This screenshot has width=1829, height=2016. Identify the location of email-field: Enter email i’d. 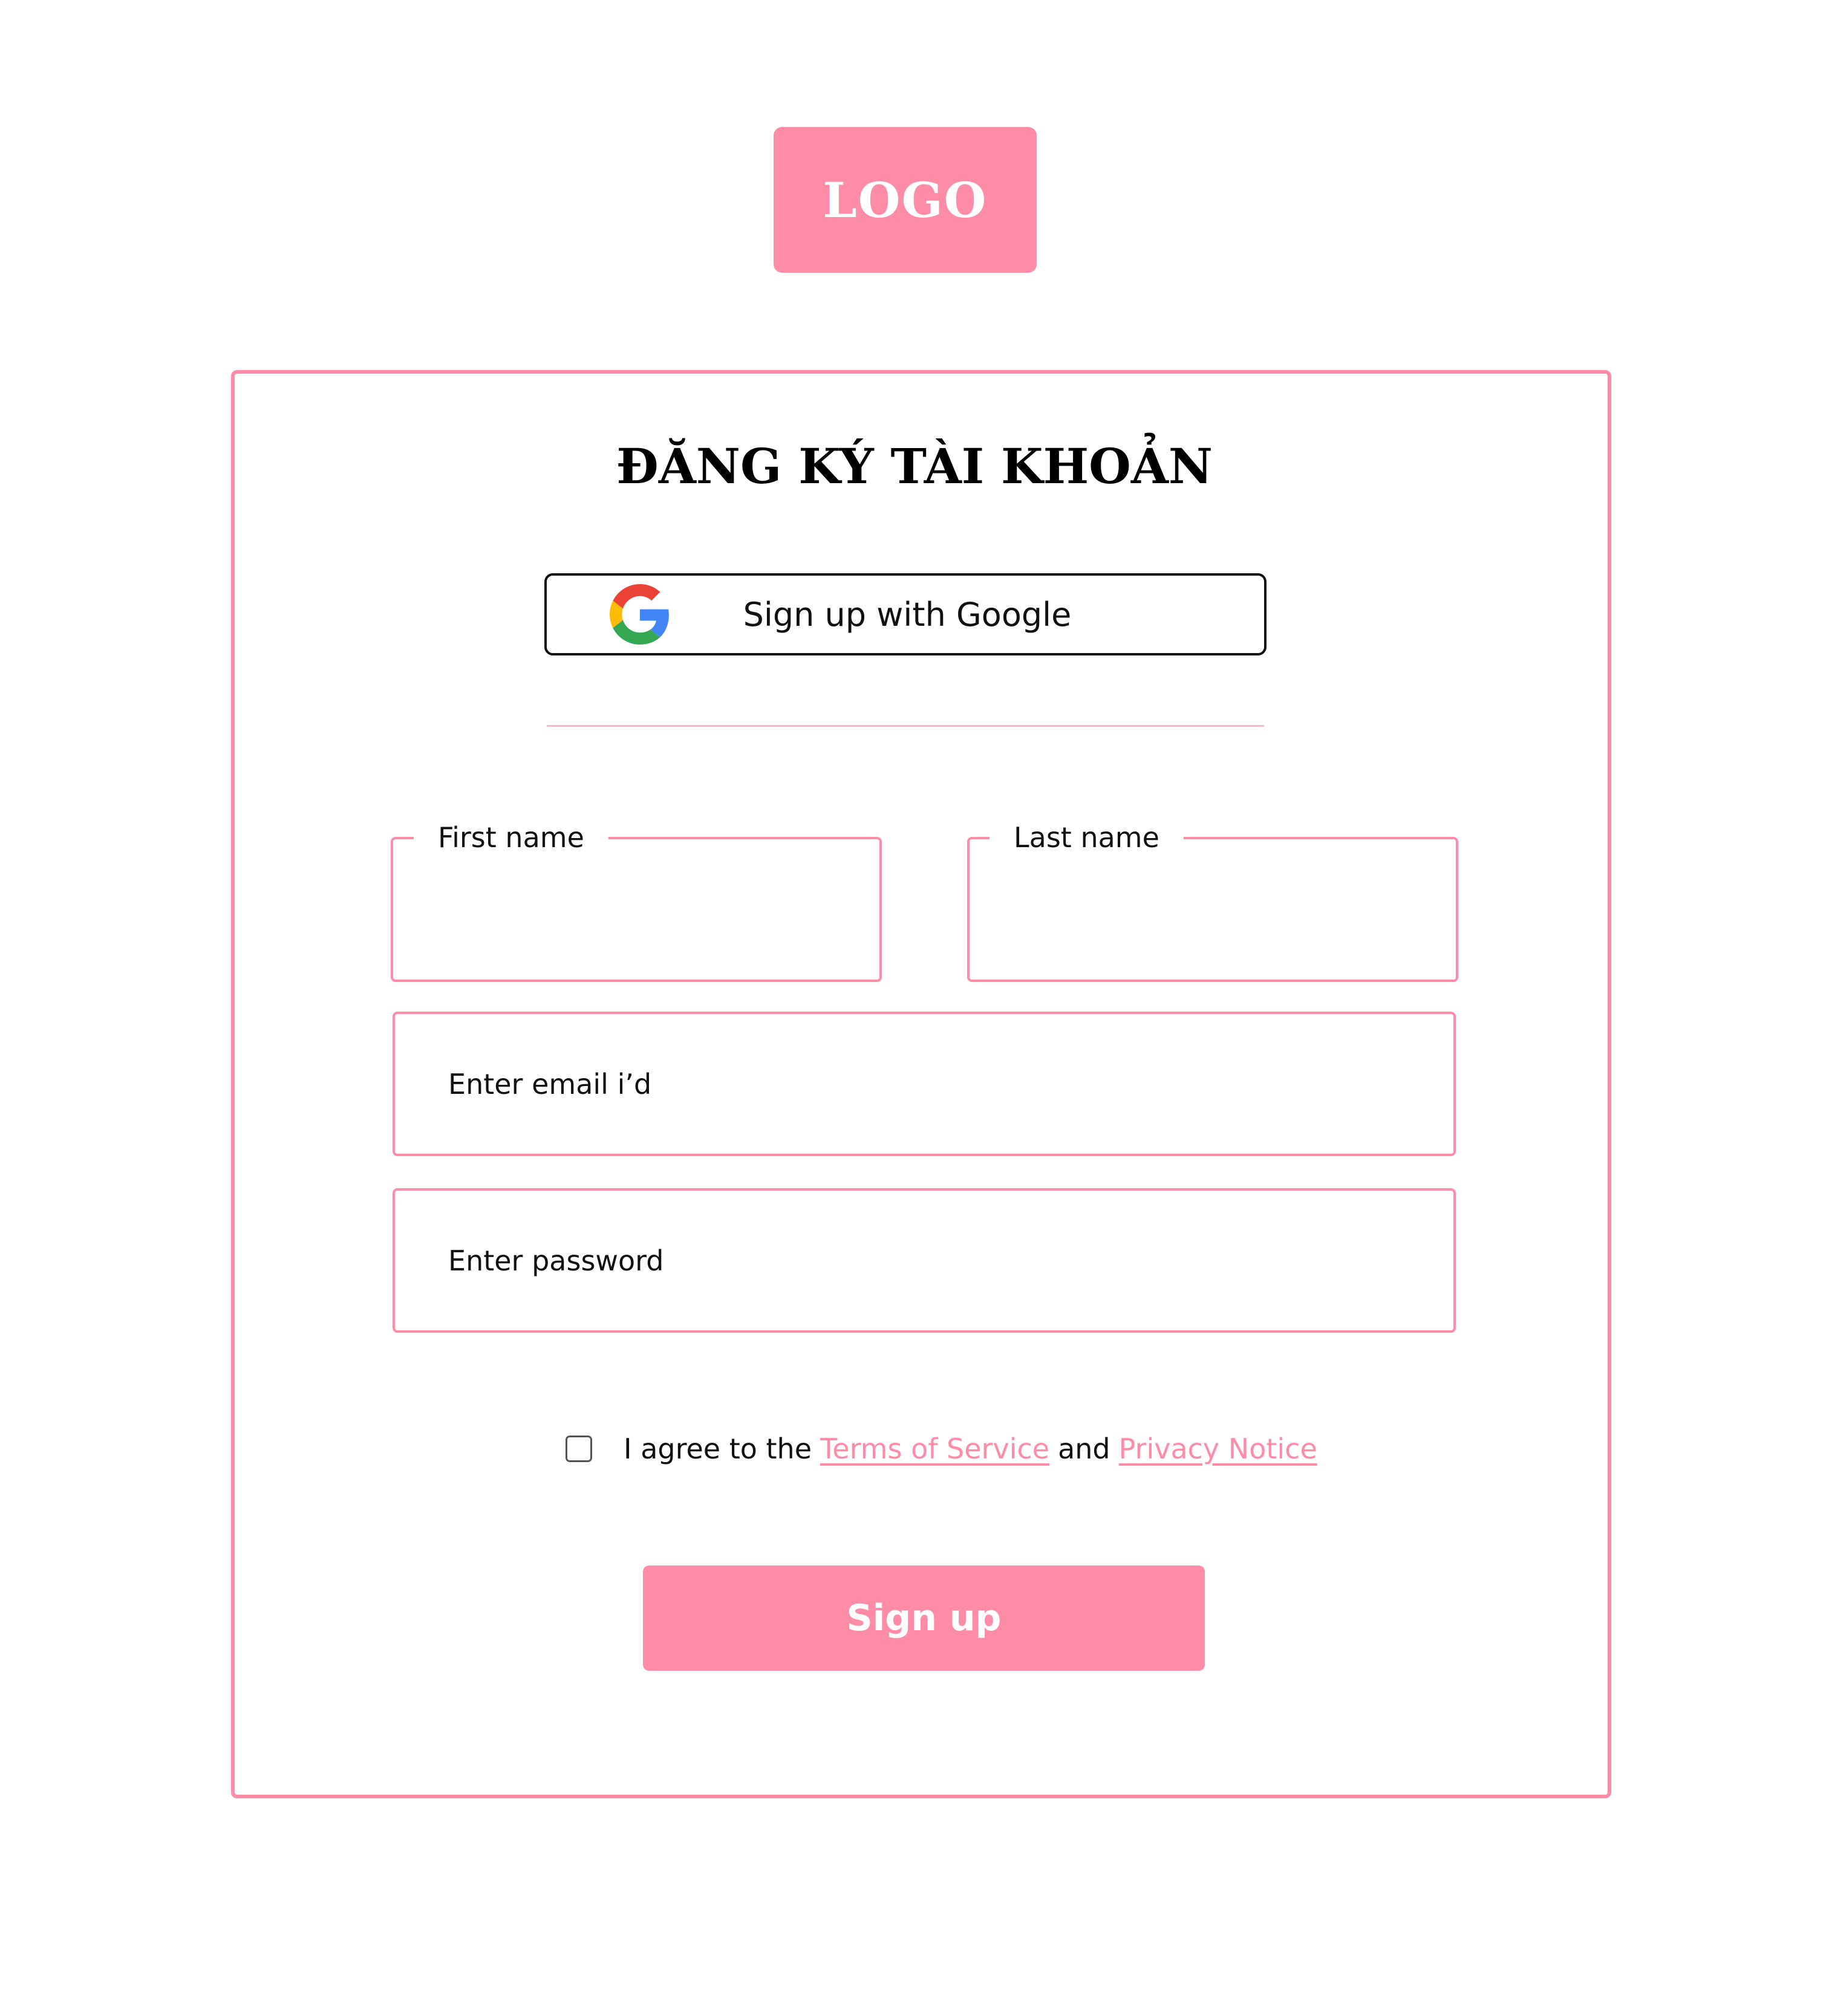
(924, 1084).